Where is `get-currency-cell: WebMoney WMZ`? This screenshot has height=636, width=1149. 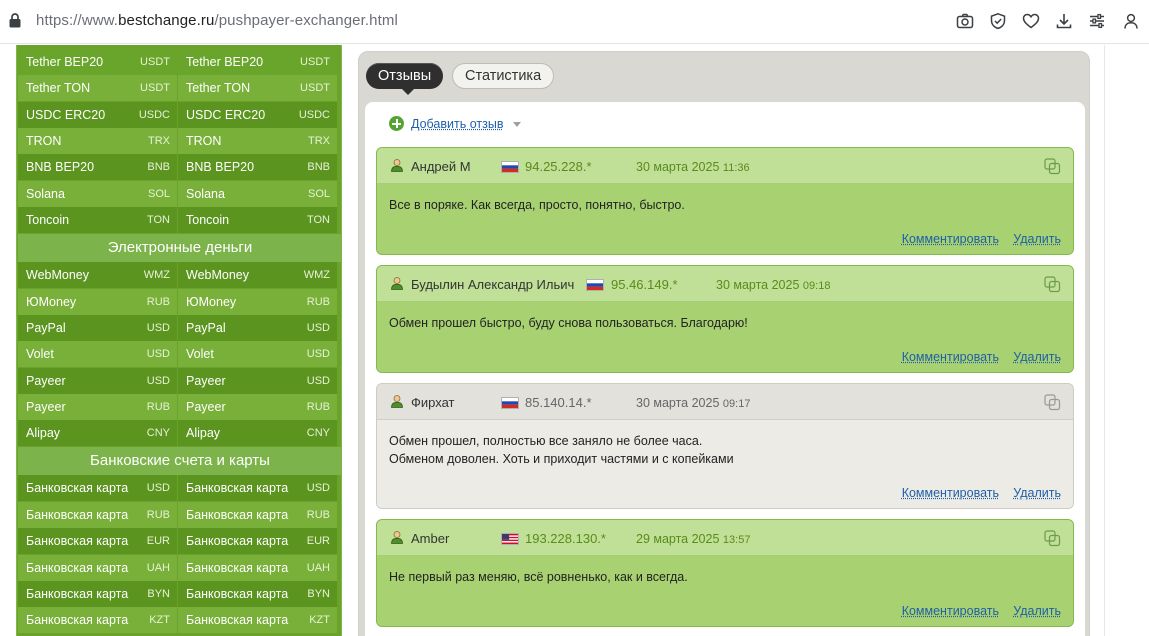 get-currency-cell: WebMoney WMZ is located at coordinates (257, 275).